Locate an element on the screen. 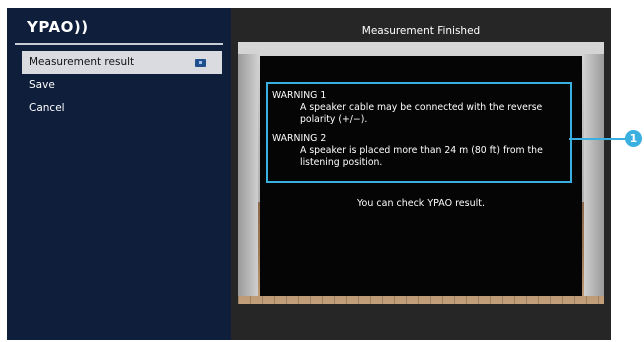  menu-item-cancel: Cancel is located at coordinates (122, 108).